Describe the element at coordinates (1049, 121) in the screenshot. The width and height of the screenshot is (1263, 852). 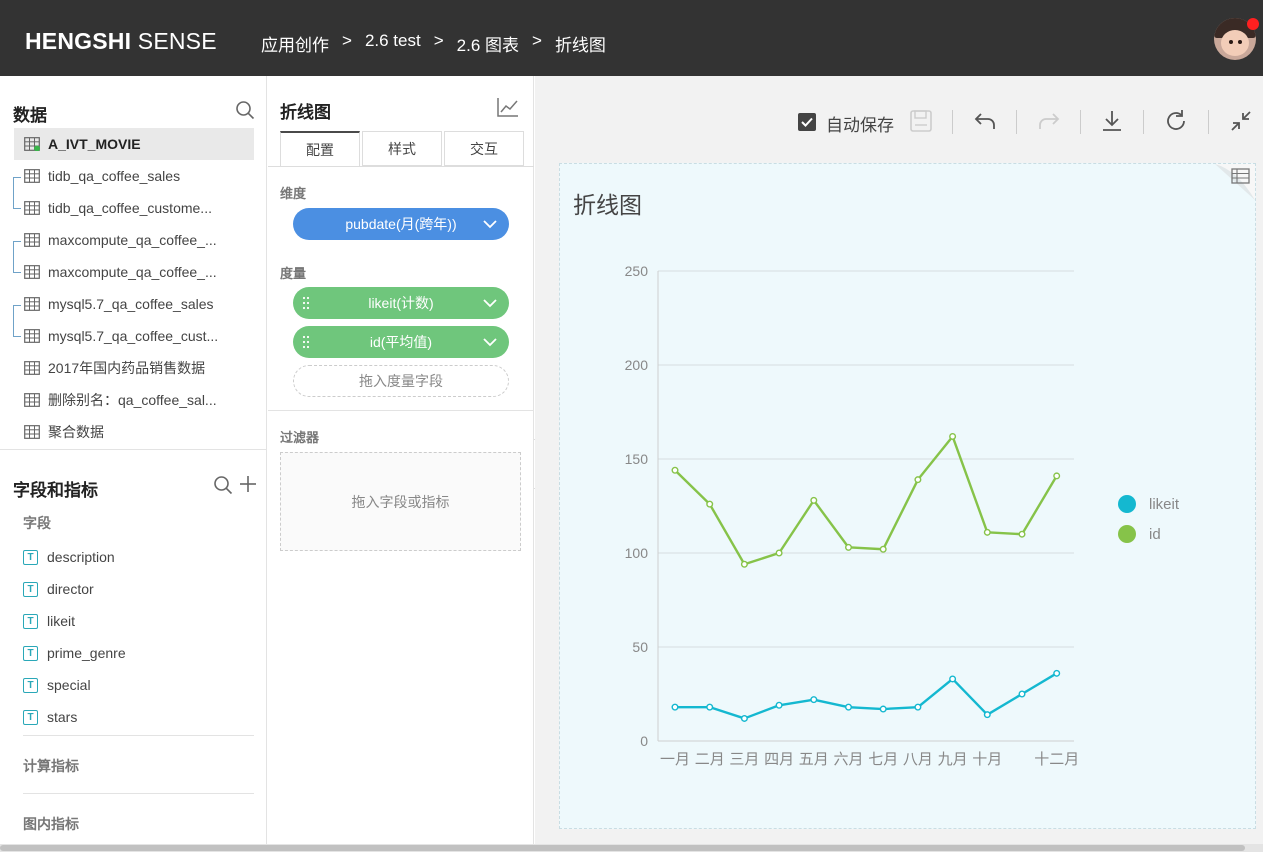
I see `redo-icon` at that location.